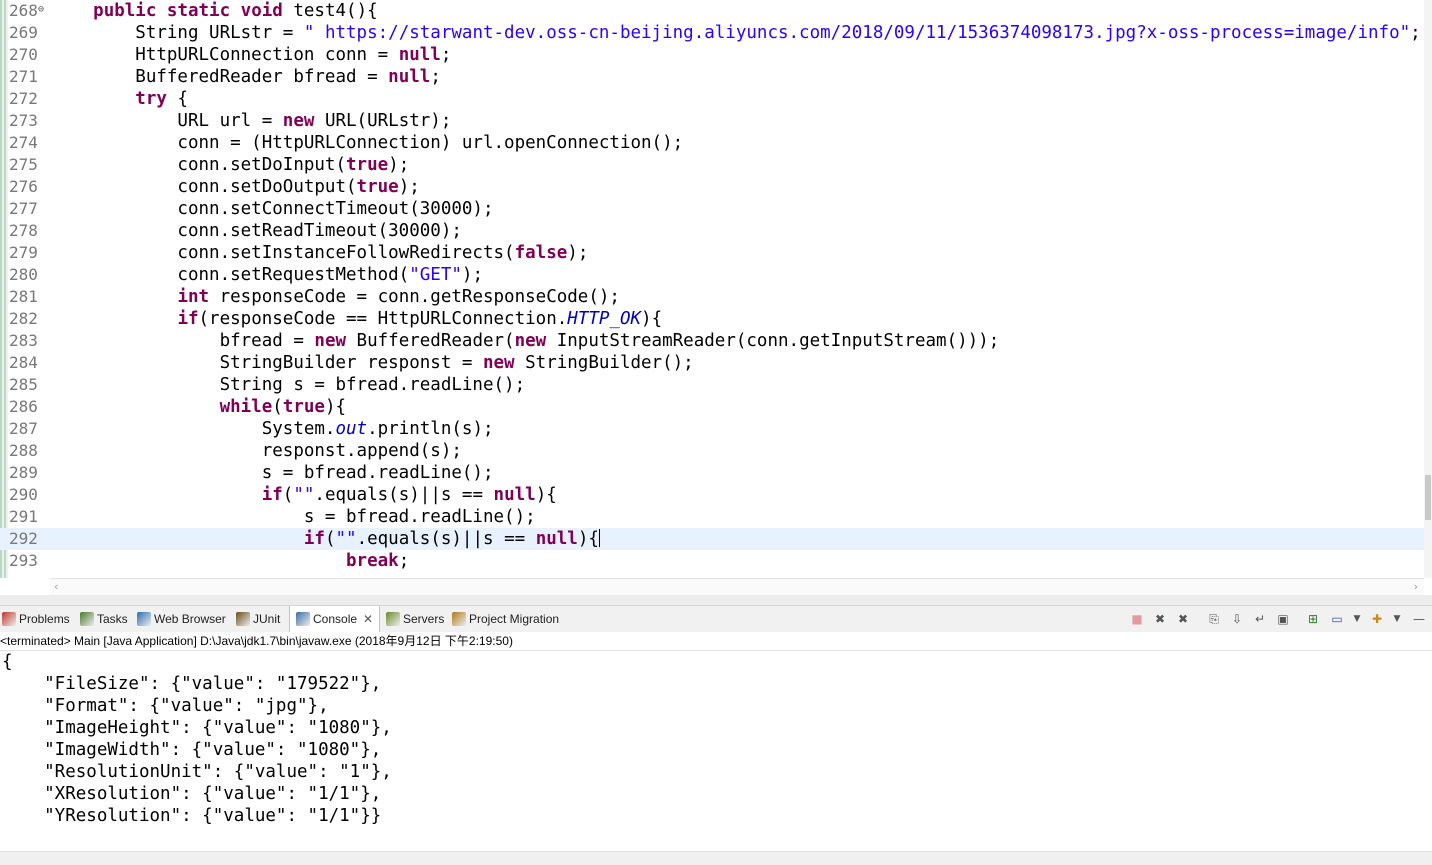 This screenshot has width=1432, height=865. I want to click on view-sash, so click(716, 600).